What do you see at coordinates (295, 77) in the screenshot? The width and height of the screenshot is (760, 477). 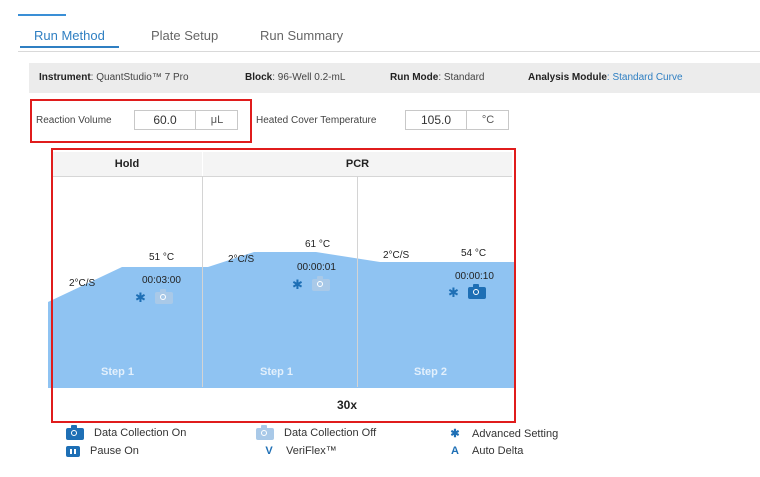 I see `block-info: Block: 96-Well 0.2-mL` at bounding box center [295, 77].